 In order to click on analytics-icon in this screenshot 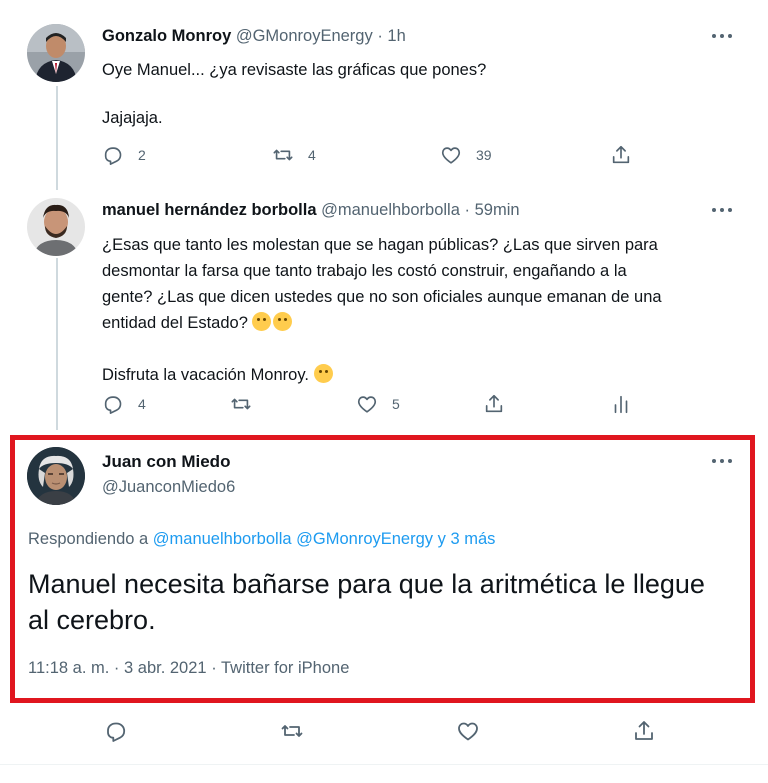, I will do `click(621, 404)`.